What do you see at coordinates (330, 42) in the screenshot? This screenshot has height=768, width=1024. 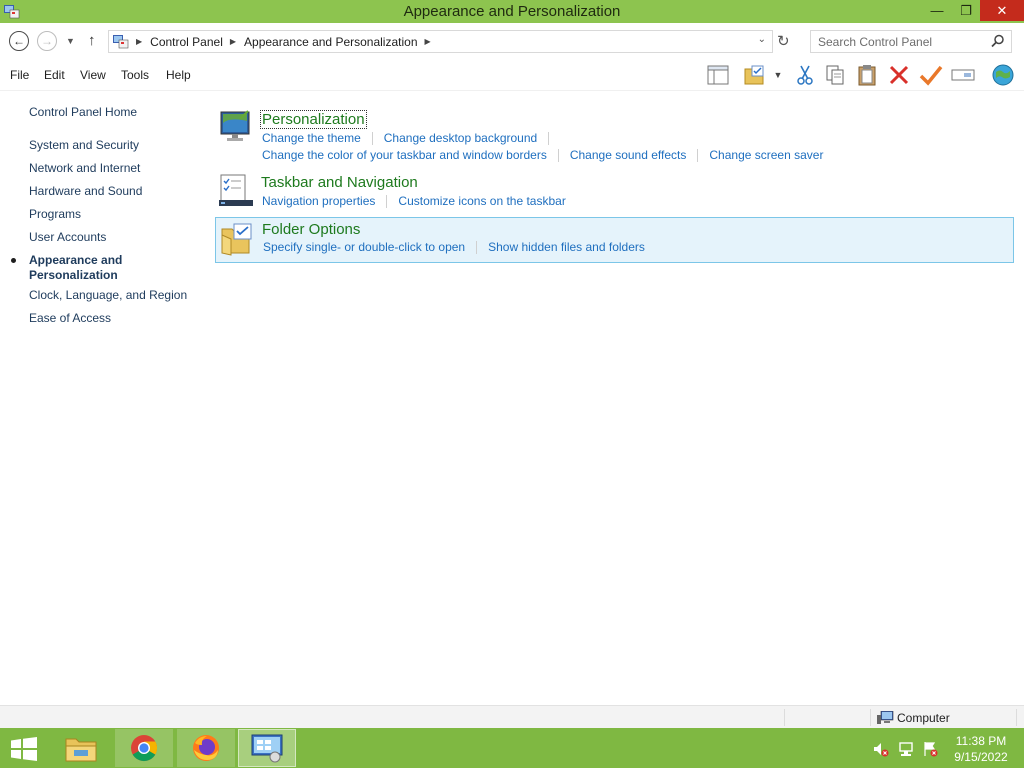 I see `breadcrumb-appearance: Appearance and Personalization` at bounding box center [330, 42].